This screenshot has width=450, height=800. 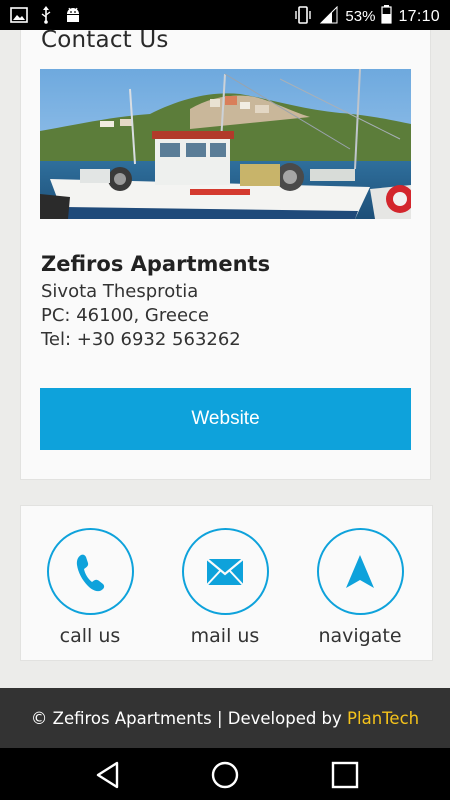 I want to click on navigate-label: navigate, so click(x=360, y=636).